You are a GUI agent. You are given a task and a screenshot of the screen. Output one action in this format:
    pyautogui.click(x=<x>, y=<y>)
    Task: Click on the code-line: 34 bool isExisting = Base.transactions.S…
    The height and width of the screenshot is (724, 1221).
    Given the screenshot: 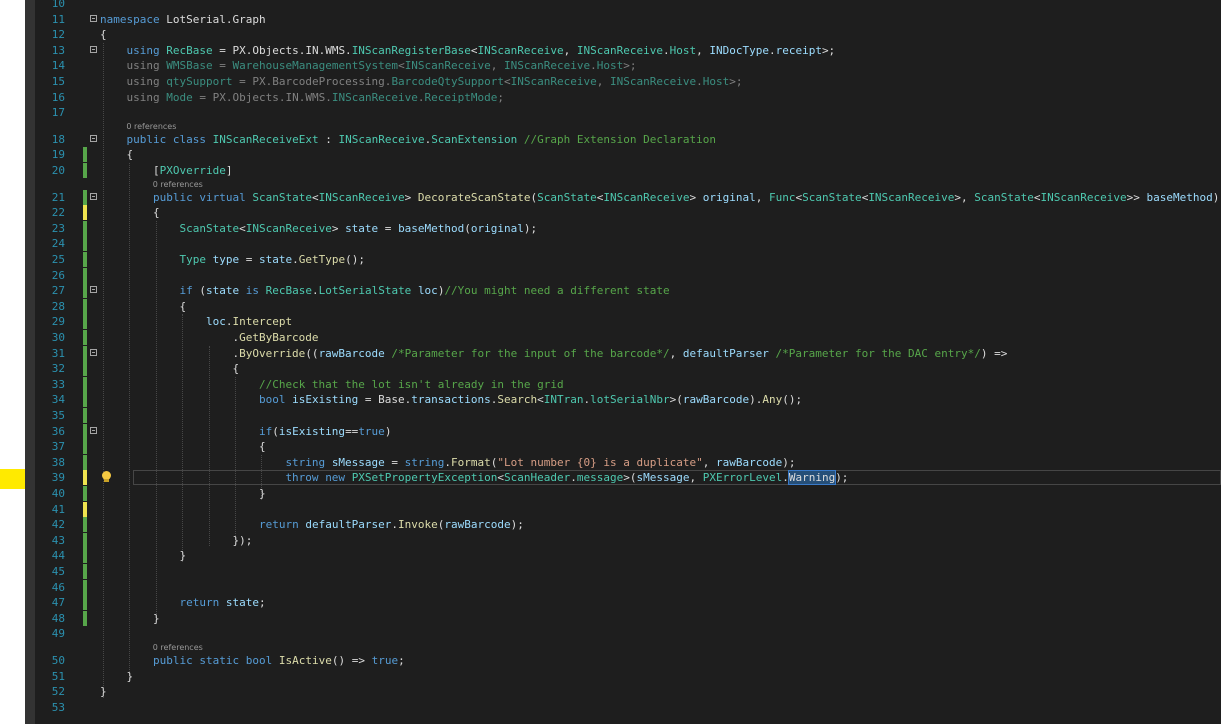 What is the action you would take?
    pyautogui.click(x=628, y=400)
    